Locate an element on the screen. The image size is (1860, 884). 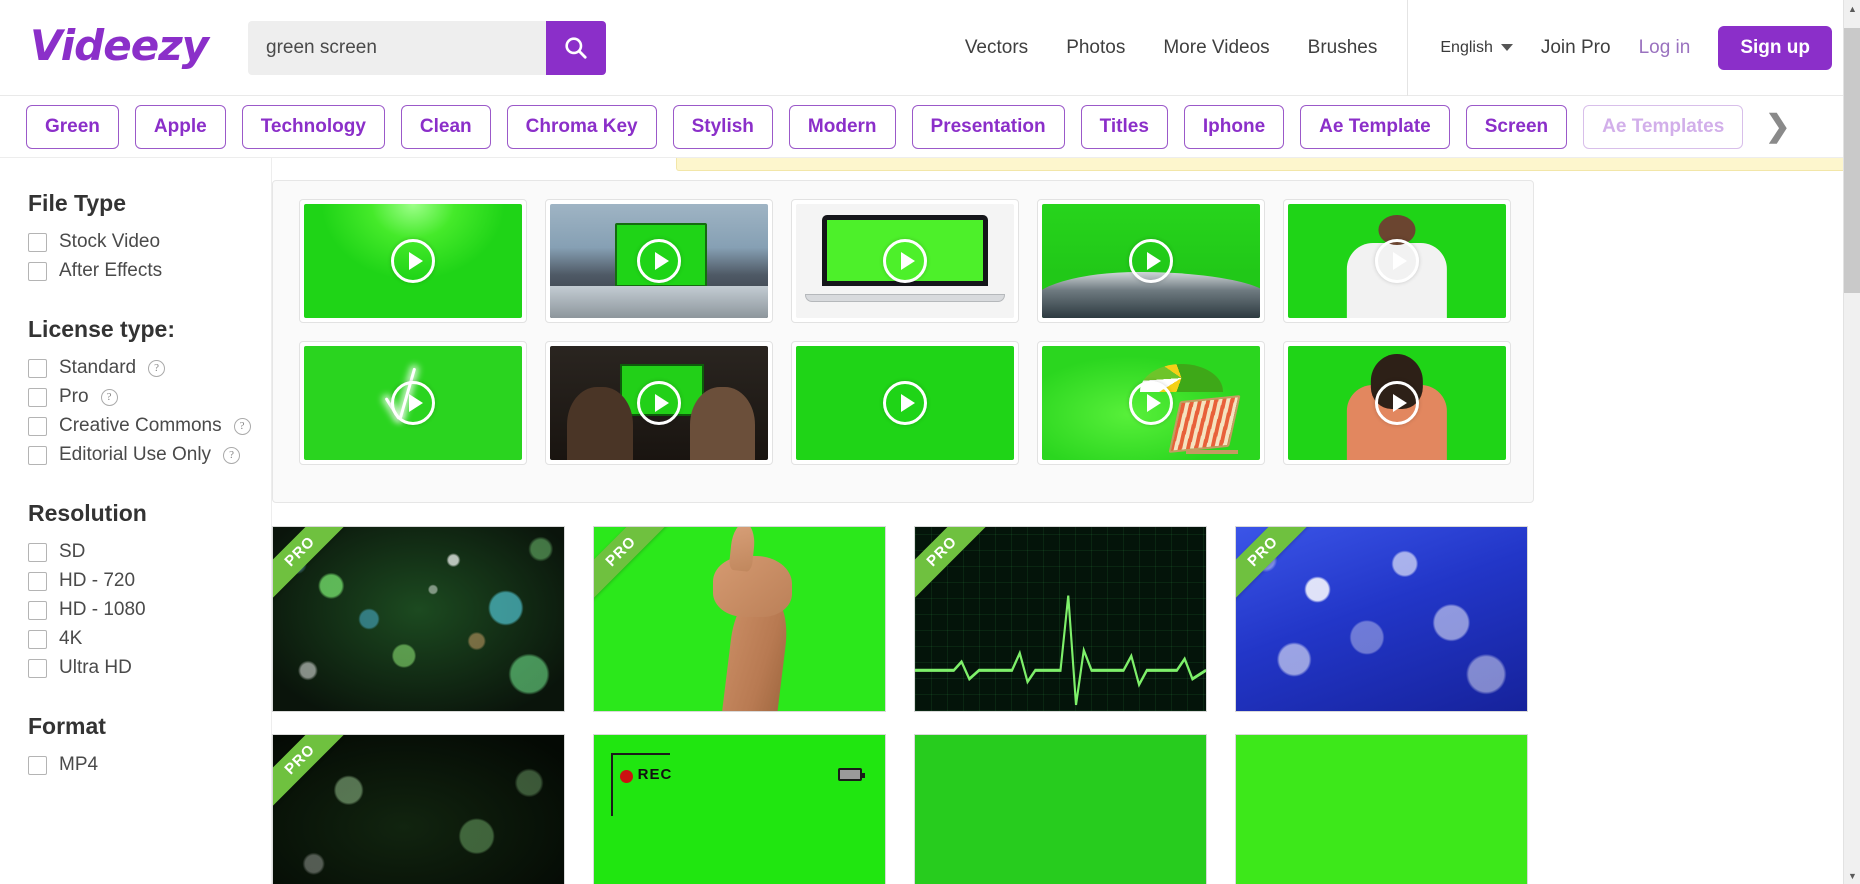
chevron-up-icon: ▲ is located at coordinates (1852, 8).